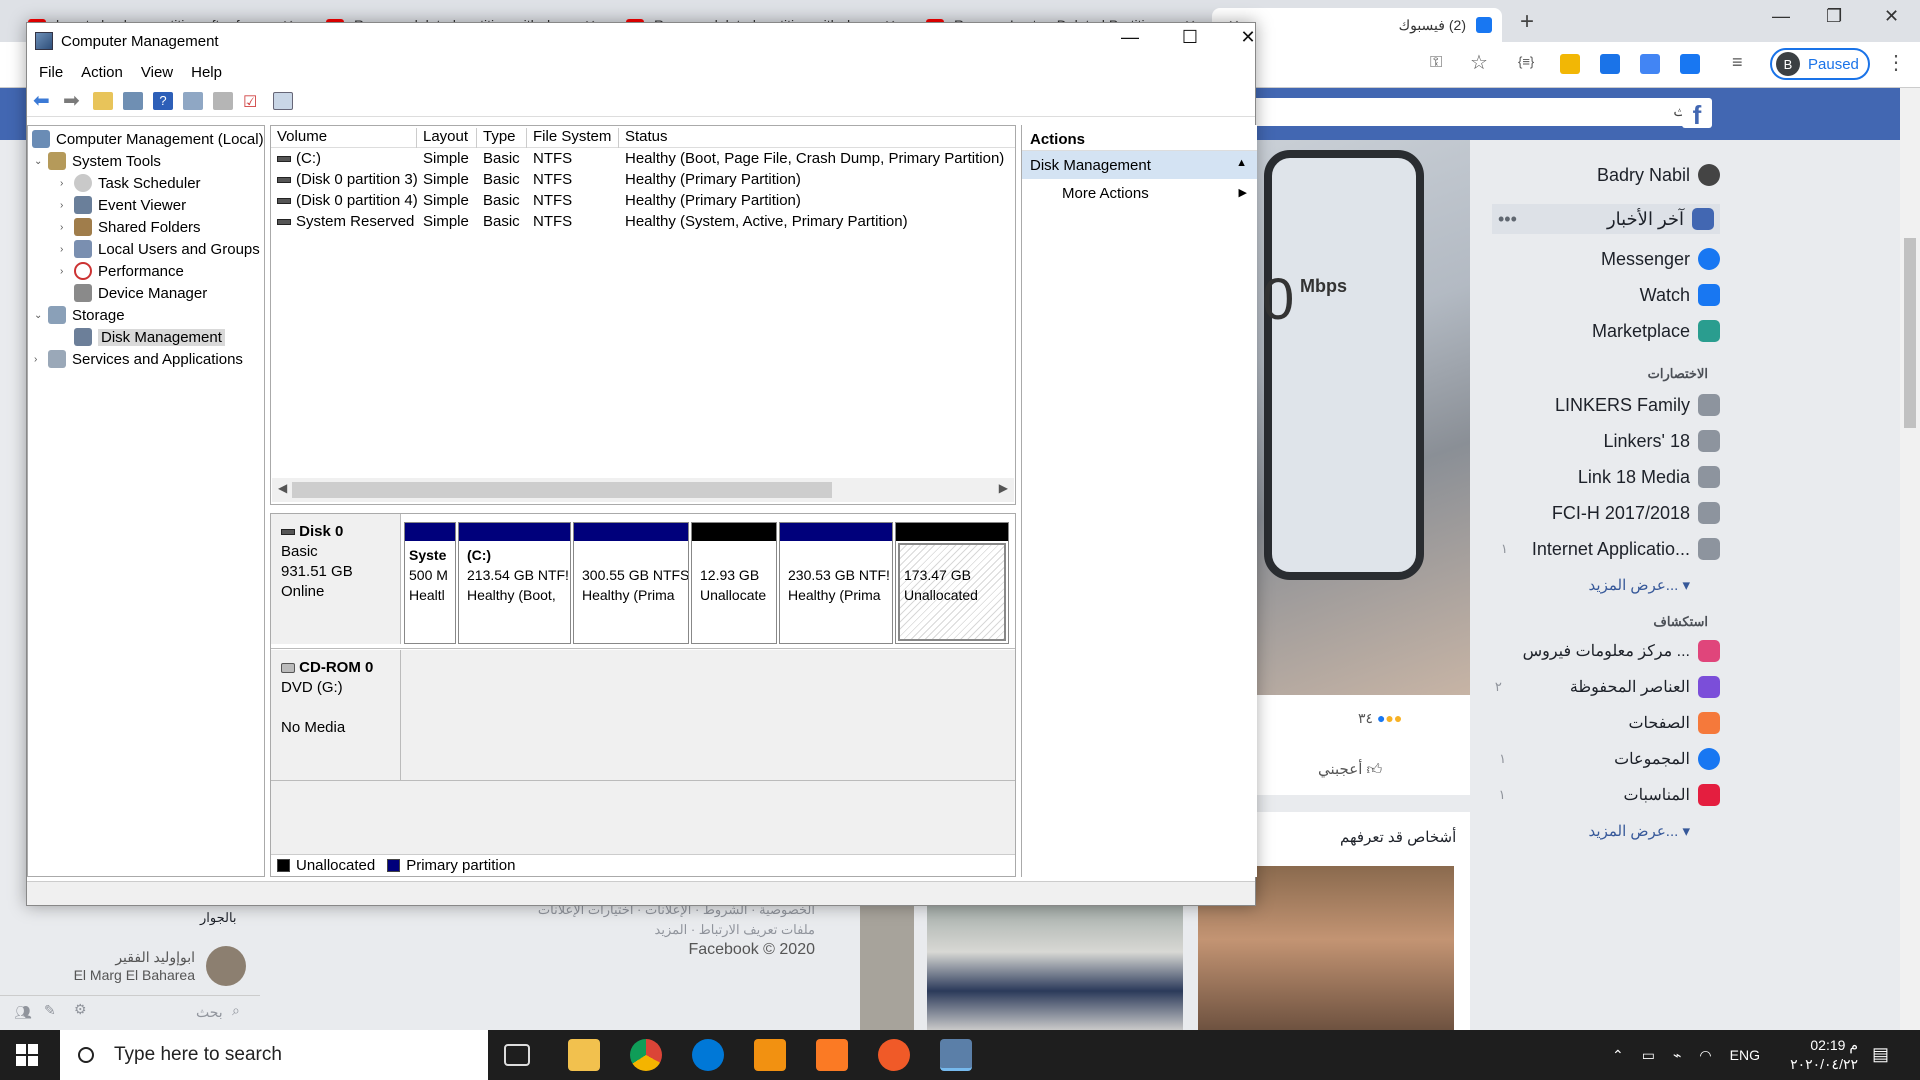 The image size is (1920, 1080). What do you see at coordinates (344, 138) in the screenshot?
I see `column-header-volume: Volume` at bounding box center [344, 138].